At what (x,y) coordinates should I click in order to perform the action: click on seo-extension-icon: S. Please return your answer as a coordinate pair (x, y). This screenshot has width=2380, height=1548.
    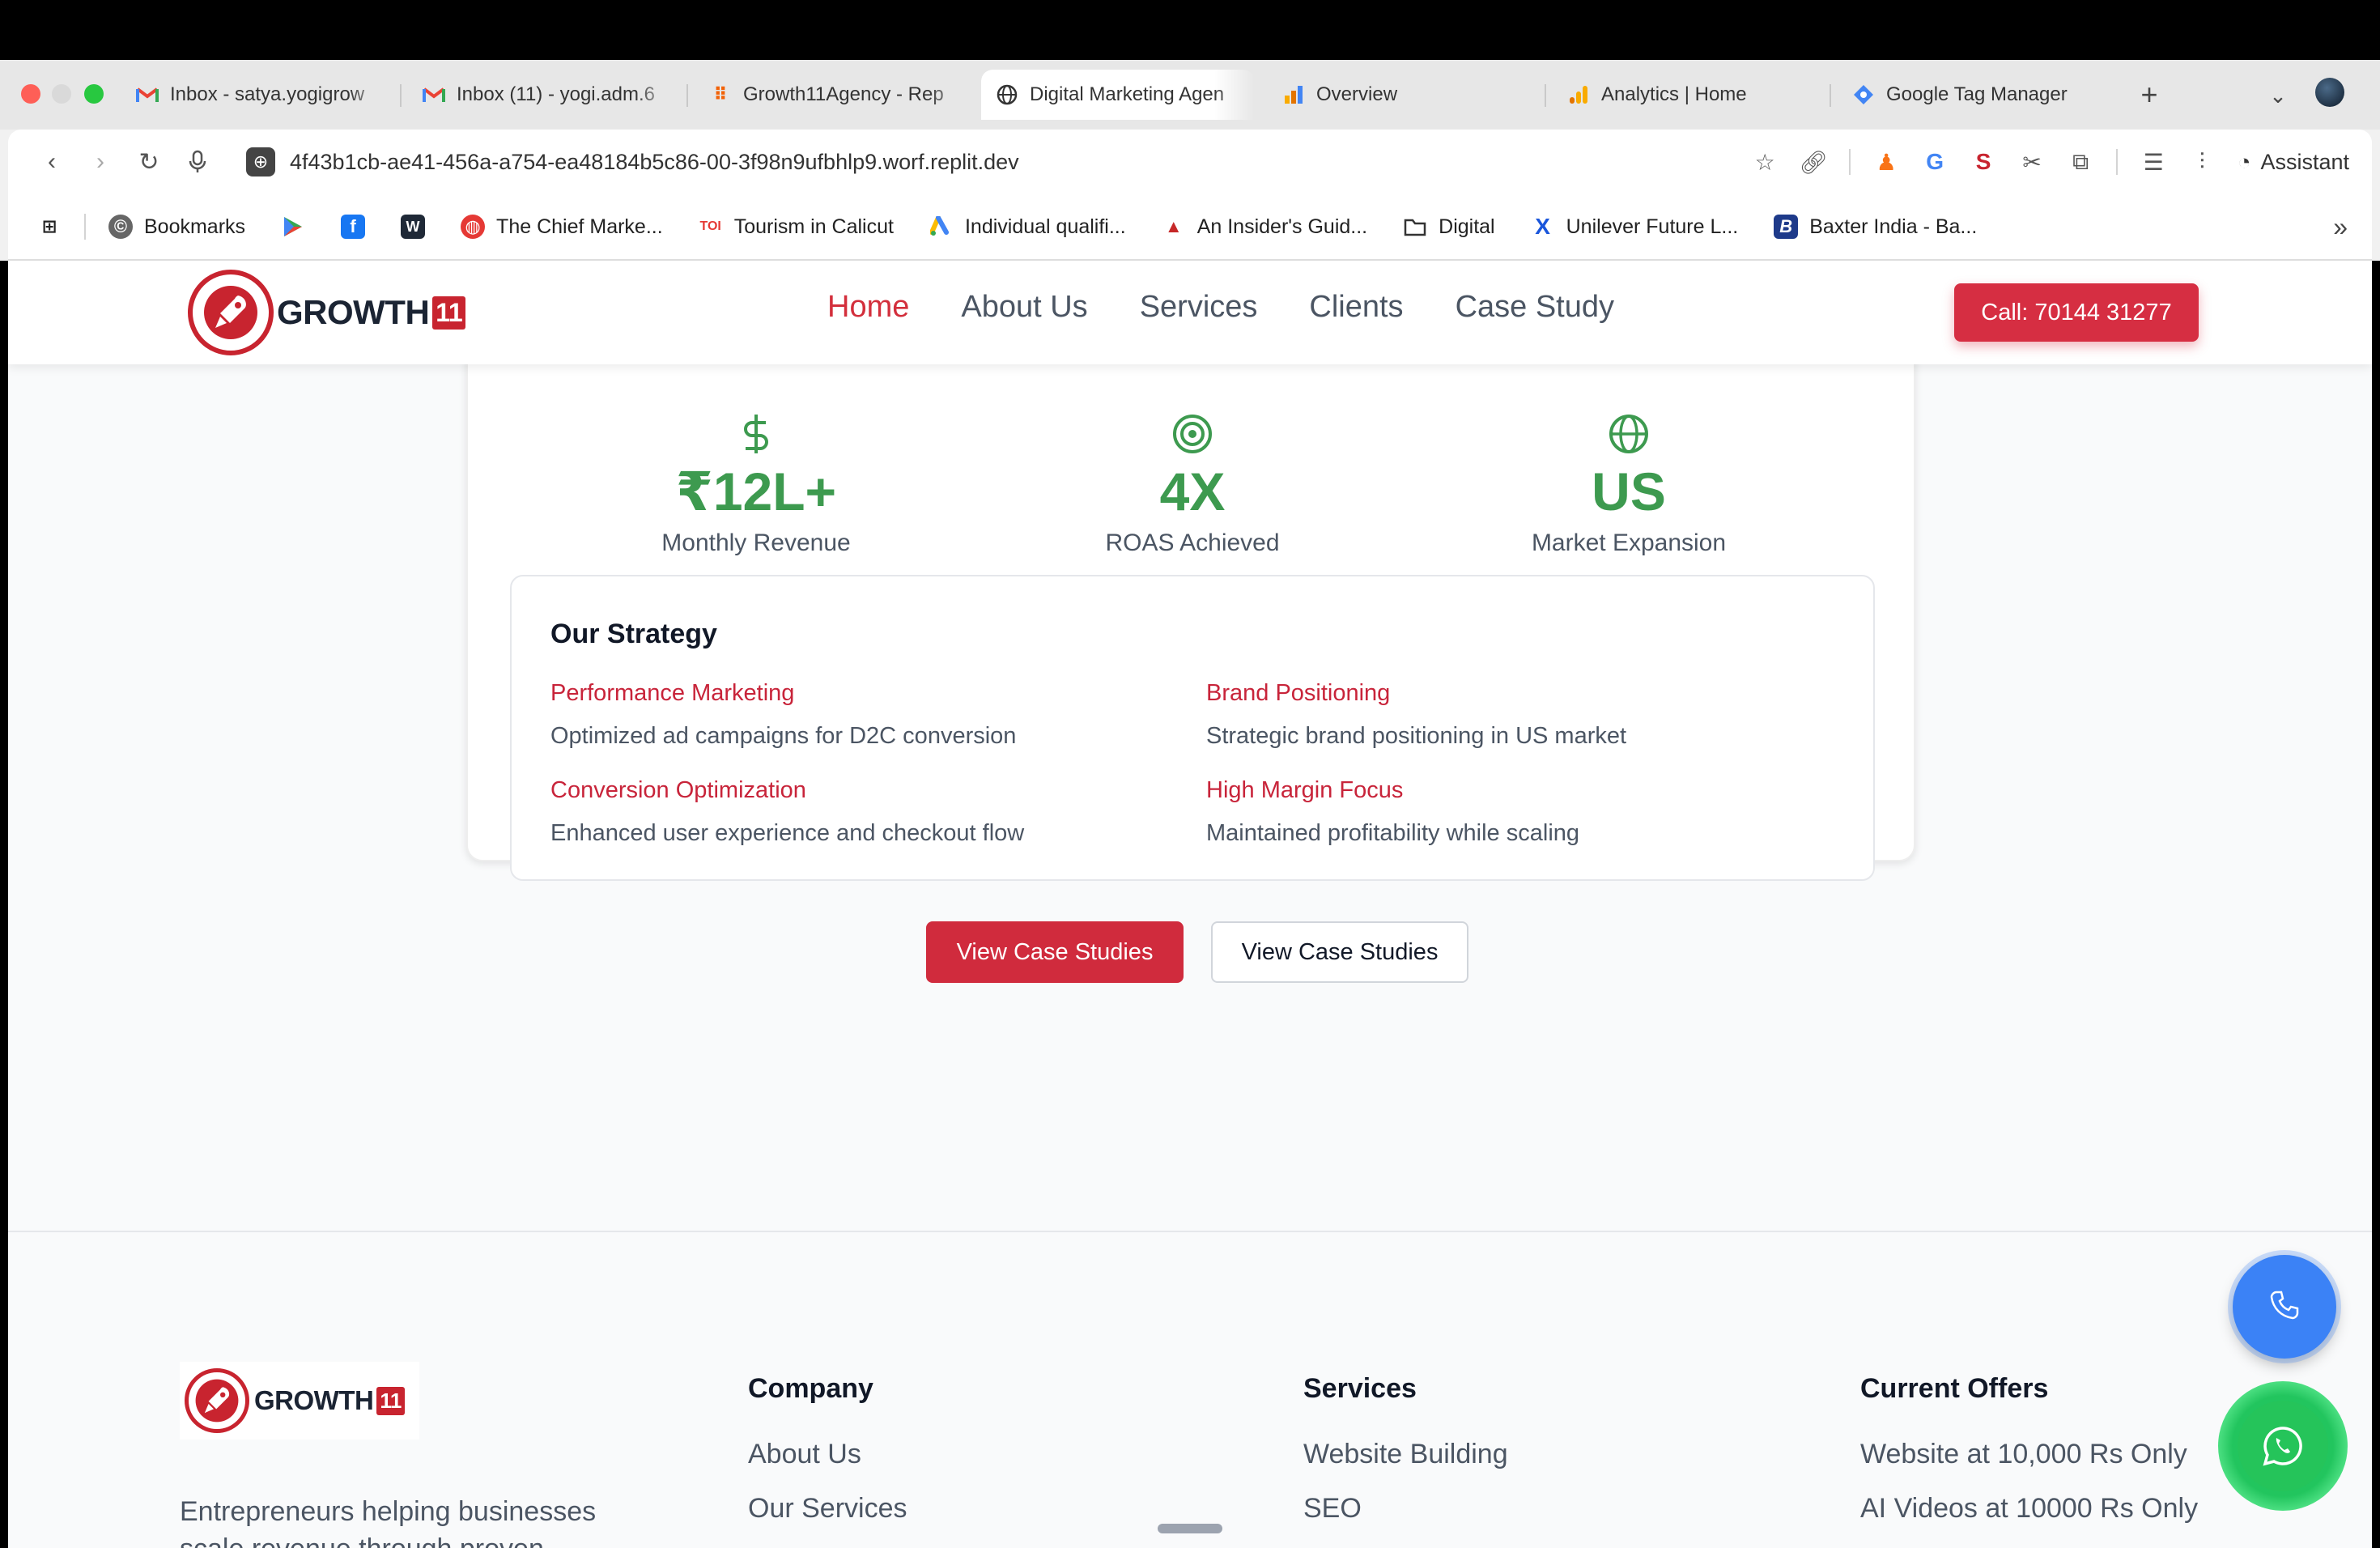
    Looking at the image, I should click on (1983, 162).